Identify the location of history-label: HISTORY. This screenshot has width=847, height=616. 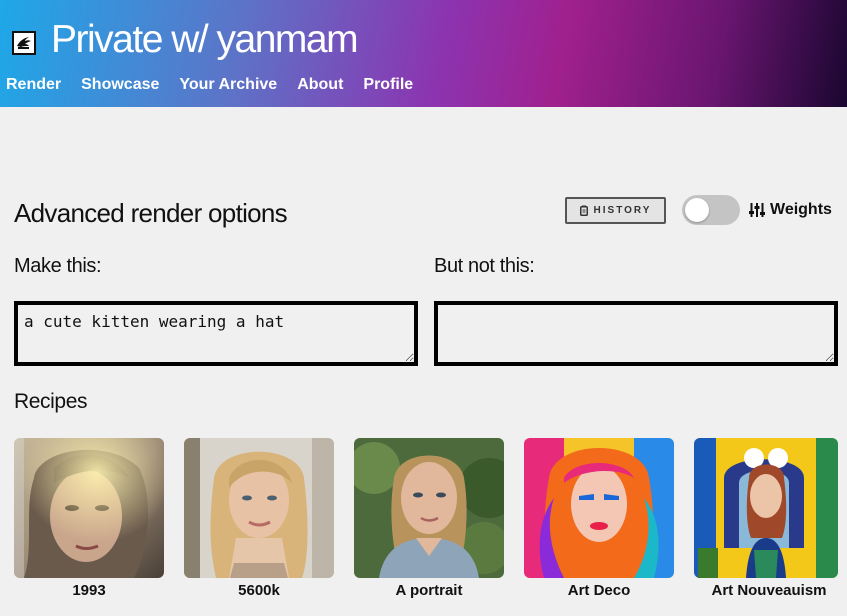
(622, 210).